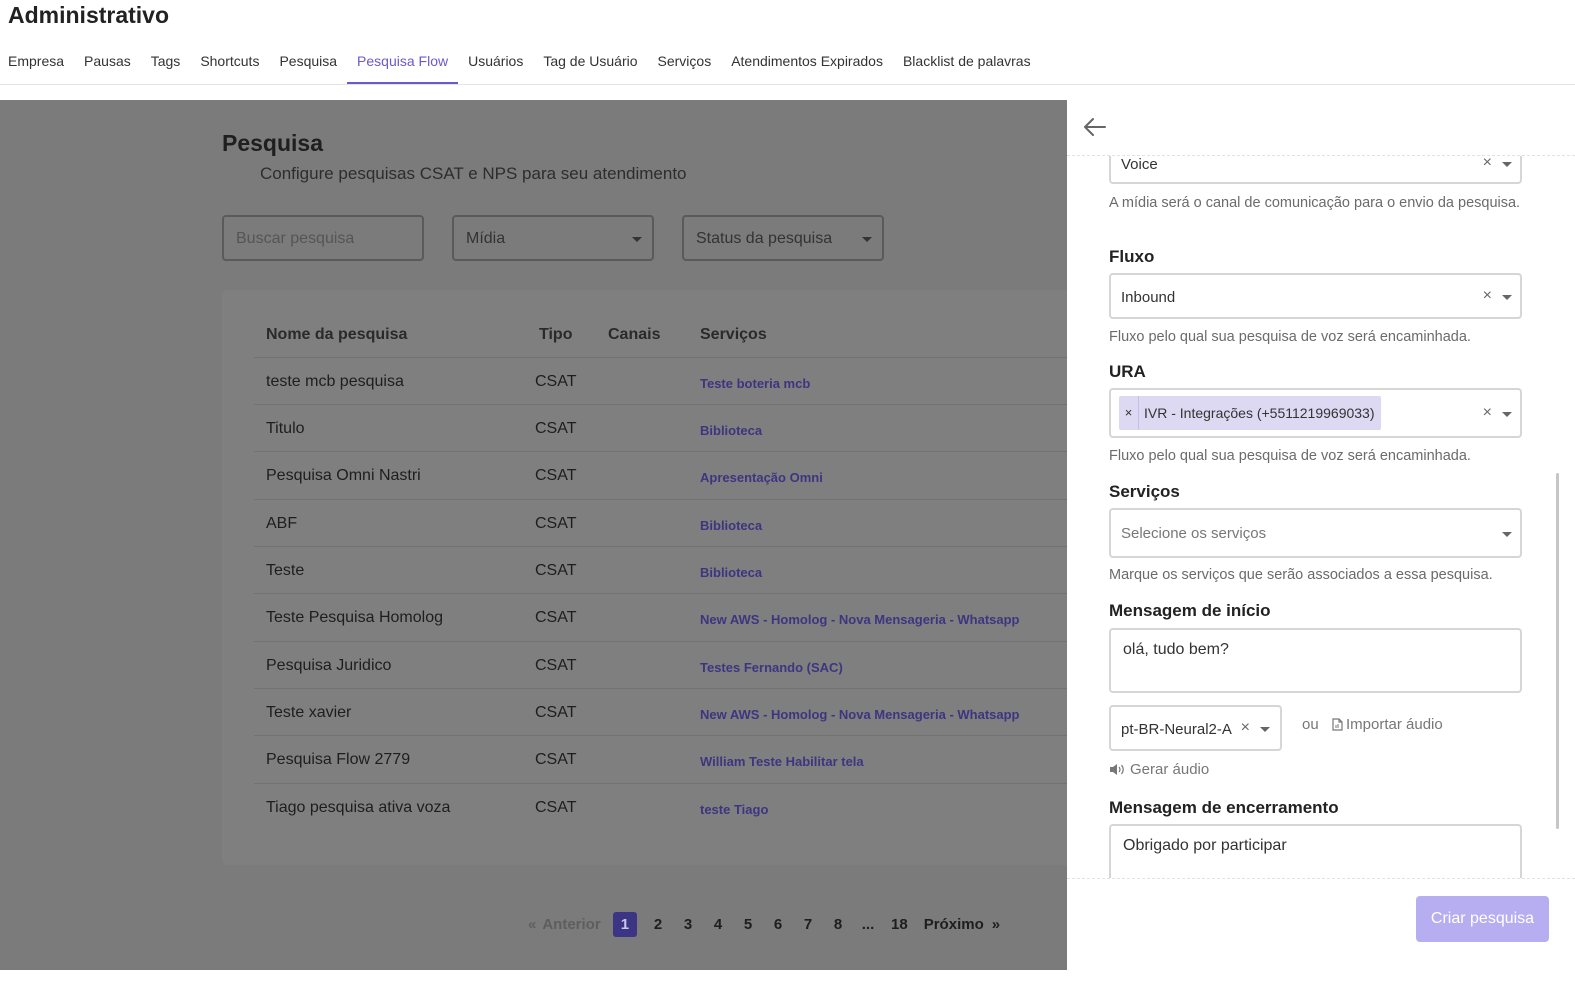 This screenshot has width=1575, height=995. Describe the element at coordinates (358, 807) in the screenshot. I see `survey-name: Tiago pesquisa ativa voza` at that location.